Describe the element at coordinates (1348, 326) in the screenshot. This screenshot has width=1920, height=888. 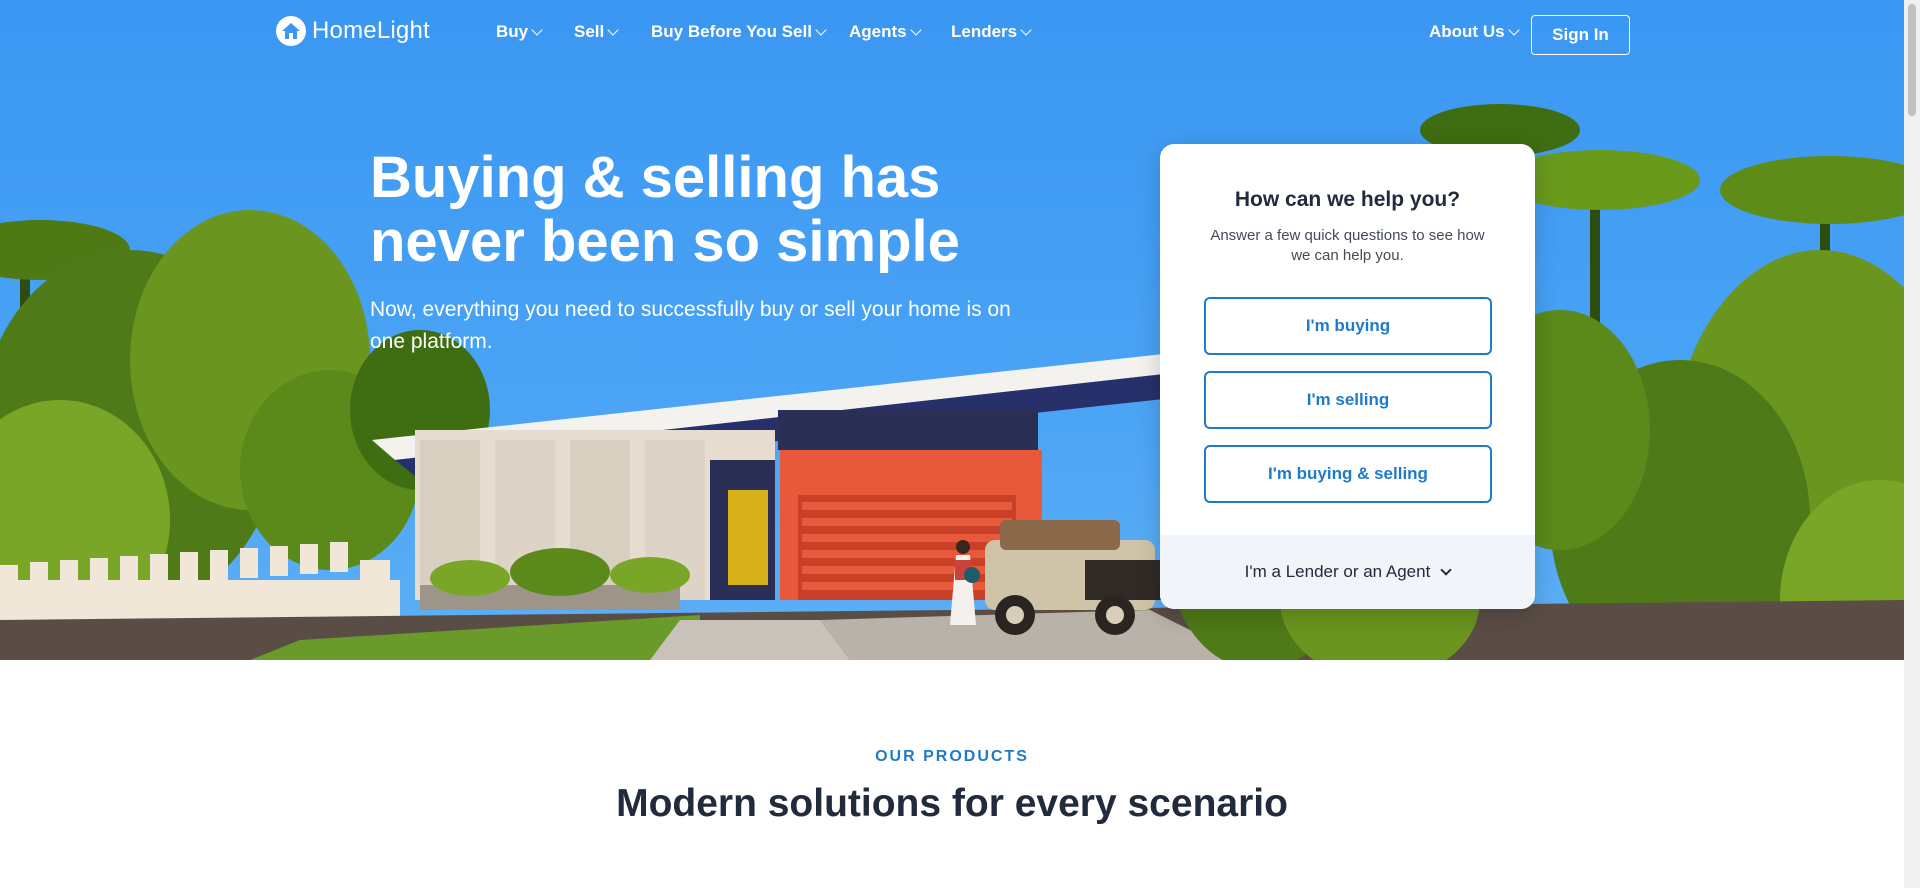
I see `im-buying-button: I'm buying` at that location.